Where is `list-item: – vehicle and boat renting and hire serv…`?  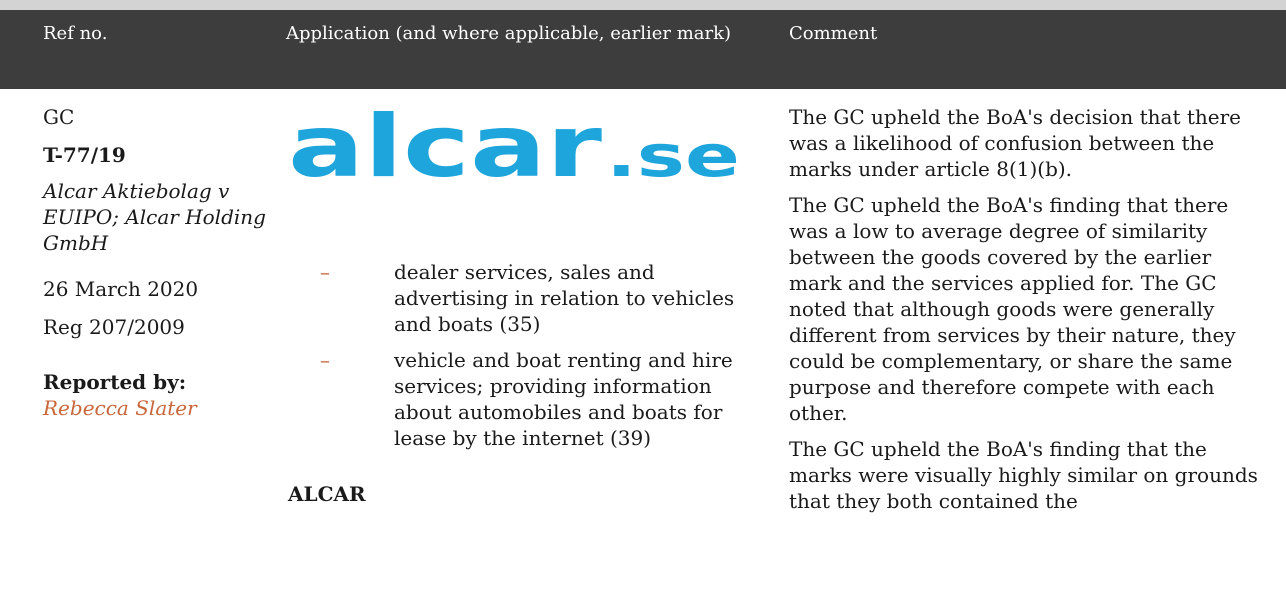 list-item: – vehicle and boat renting and hire serv… is located at coordinates (540, 399).